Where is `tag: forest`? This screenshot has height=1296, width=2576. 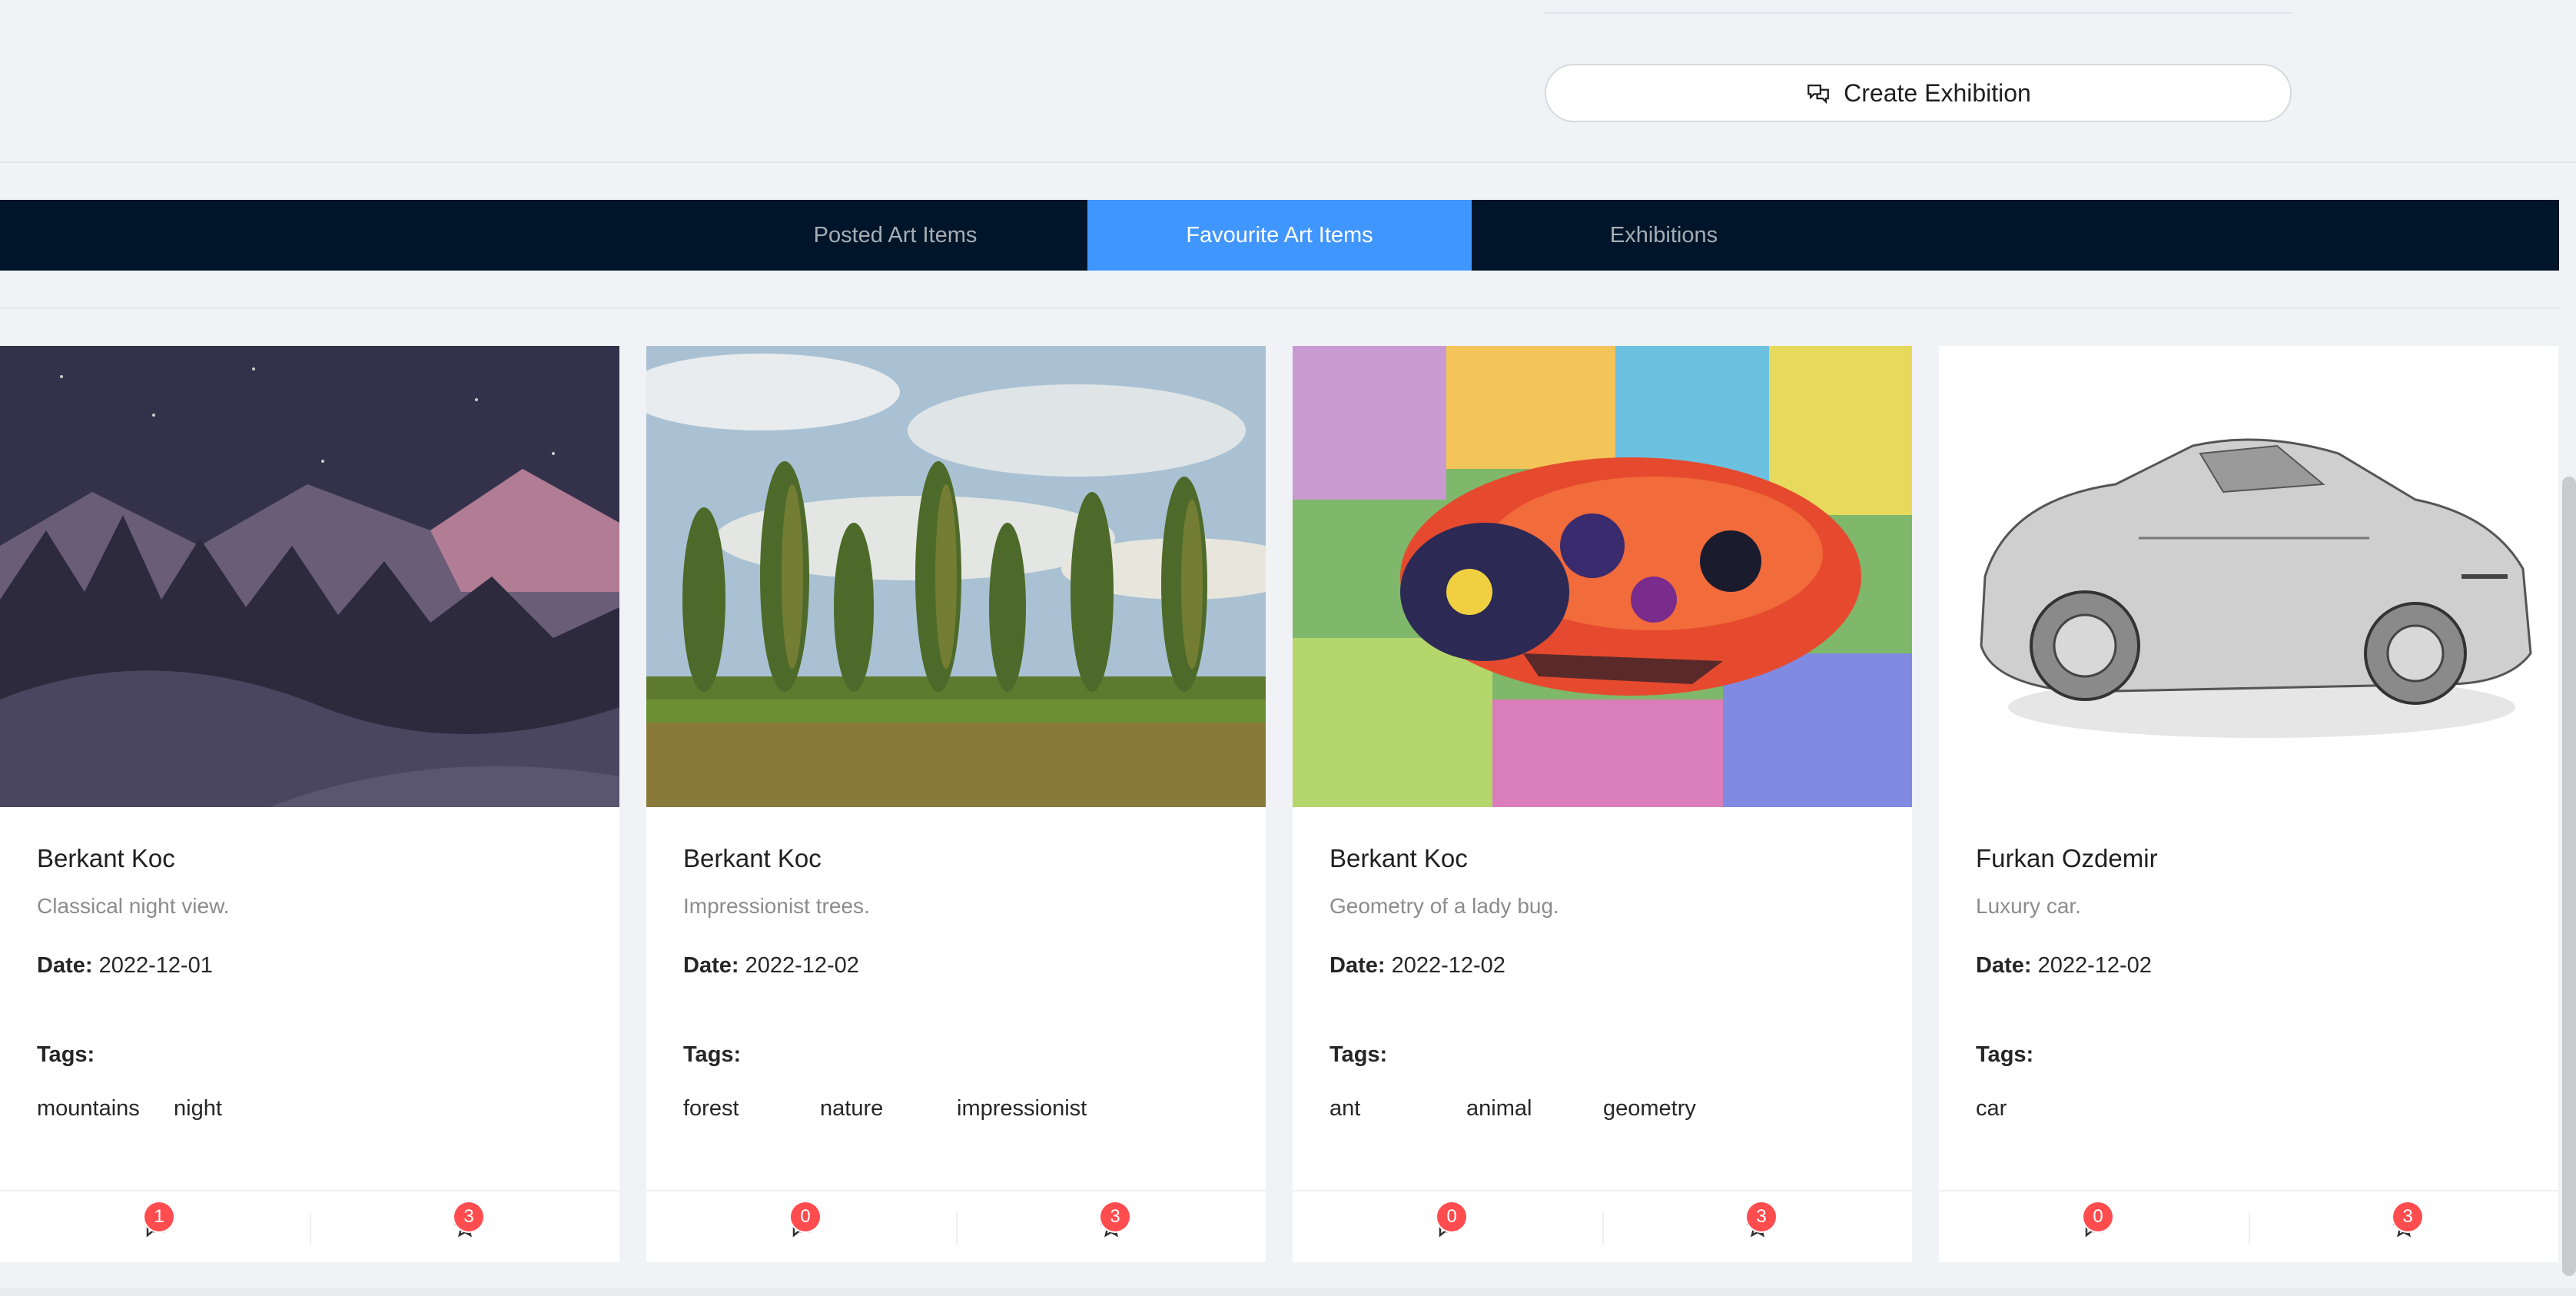
tag: forest is located at coordinates (751, 1109).